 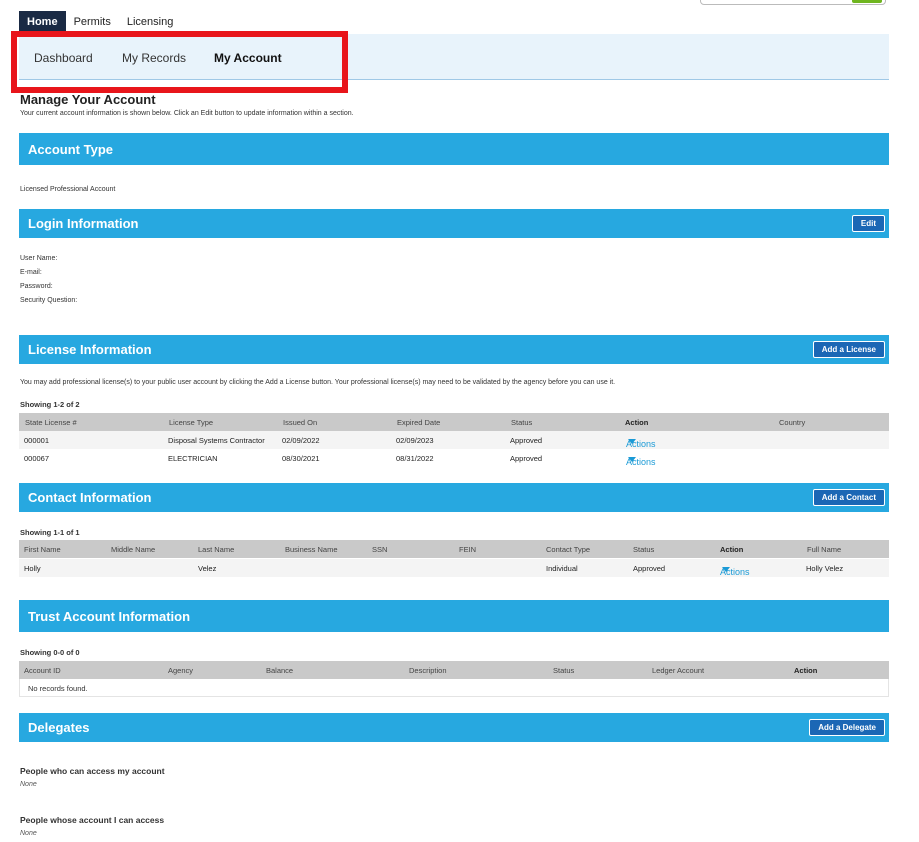 What do you see at coordinates (51, 422) in the screenshot?
I see `col-state-license: State License #` at bounding box center [51, 422].